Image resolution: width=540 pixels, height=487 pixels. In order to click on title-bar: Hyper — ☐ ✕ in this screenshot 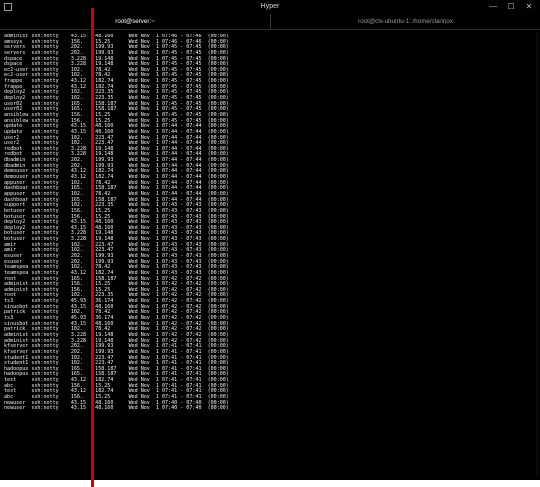, I will do `click(270, 7)`.